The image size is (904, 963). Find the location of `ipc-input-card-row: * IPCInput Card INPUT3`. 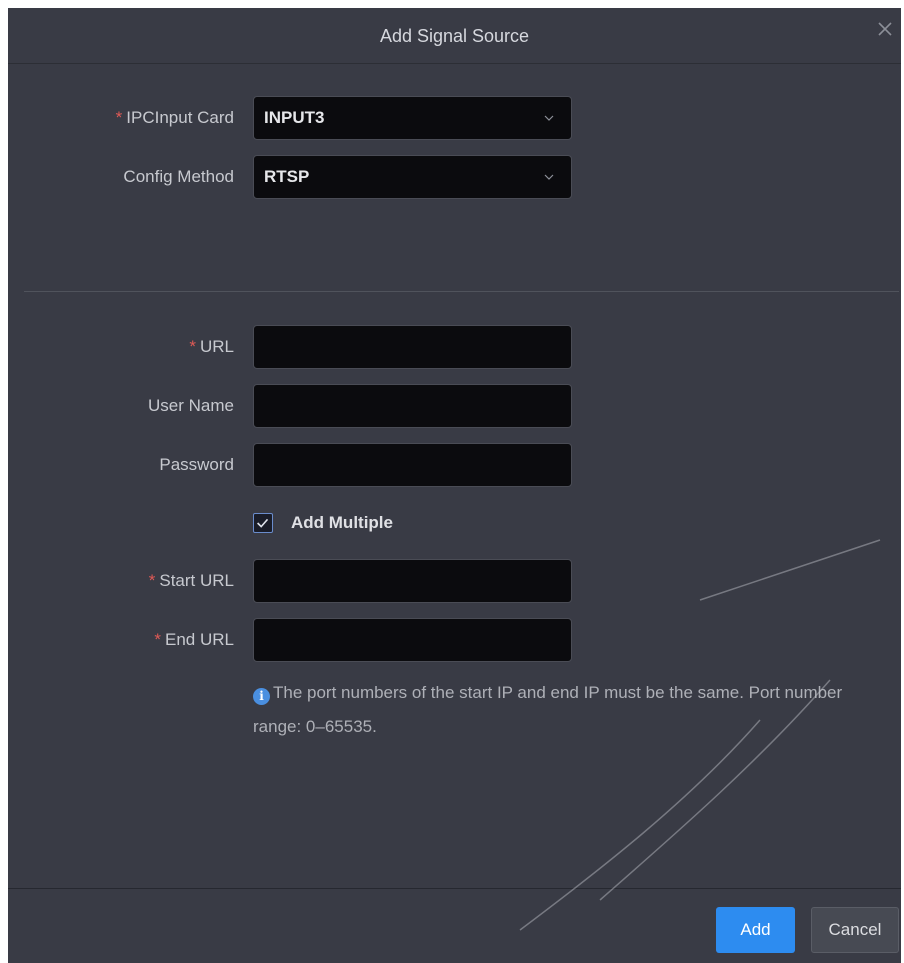

ipc-input-card-row: * IPCInput Card INPUT3 is located at coordinates (454, 118).